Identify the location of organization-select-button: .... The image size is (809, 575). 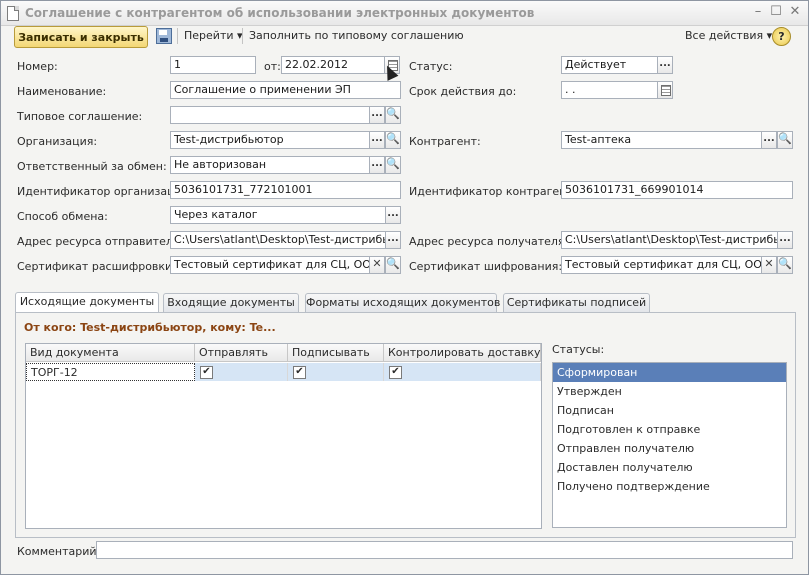
(377, 140).